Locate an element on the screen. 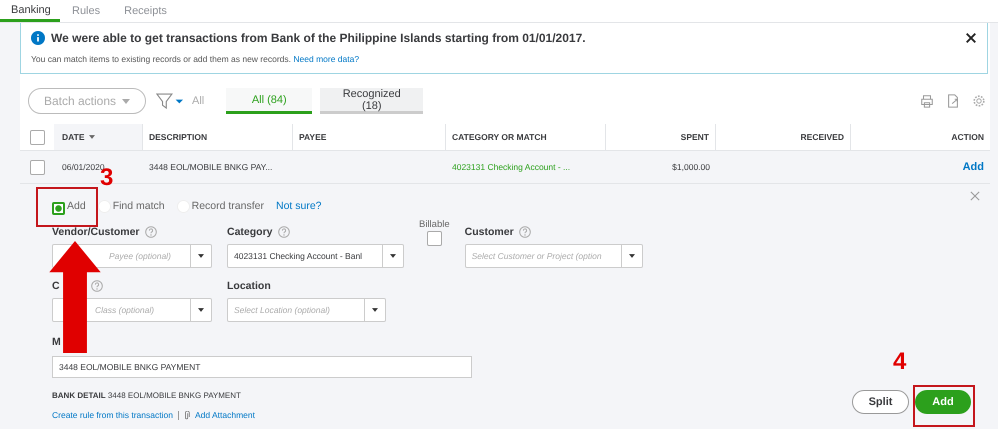  not-sure-link: Not sure? is located at coordinates (299, 206).